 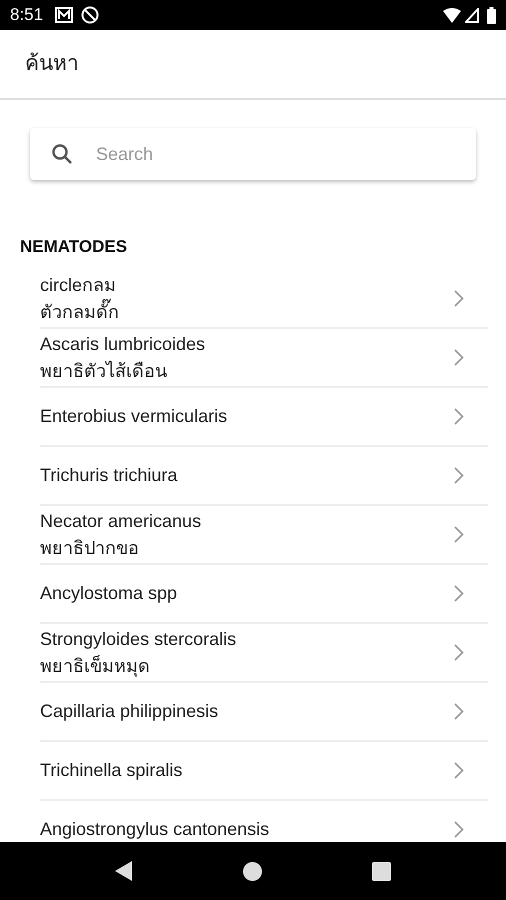 I want to click on item-title: Strongyloides stercoralis, so click(x=139, y=639).